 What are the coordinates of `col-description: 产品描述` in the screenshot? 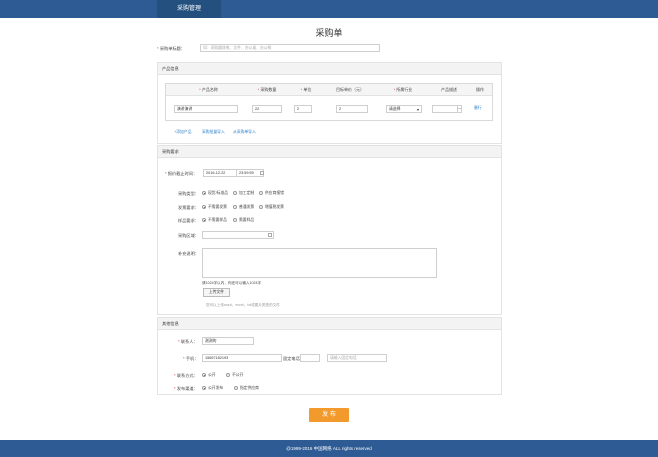 It's located at (449, 89).